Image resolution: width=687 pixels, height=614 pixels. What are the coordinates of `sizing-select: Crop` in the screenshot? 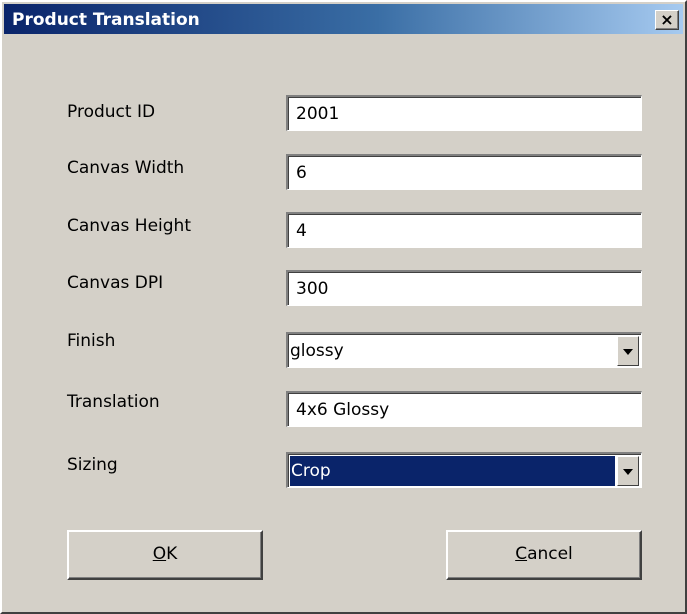 It's located at (464, 470).